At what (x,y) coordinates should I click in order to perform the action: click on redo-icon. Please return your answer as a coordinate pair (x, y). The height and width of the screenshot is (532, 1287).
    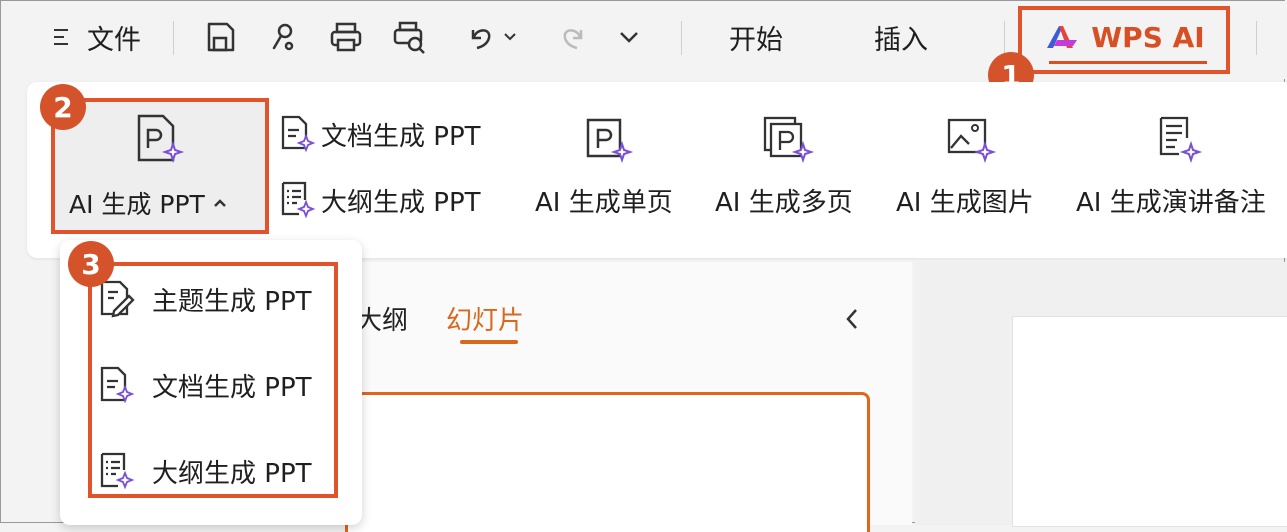
    Looking at the image, I should click on (573, 39).